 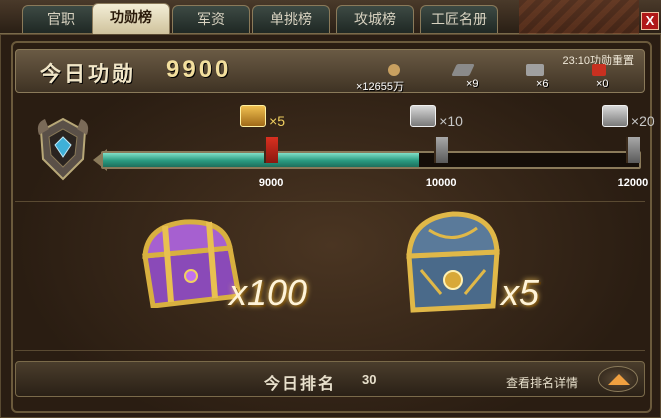 What do you see at coordinates (453, 261) in the screenshot?
I see `ornate-blue-chest-icon` at bounding box center [453, 261].